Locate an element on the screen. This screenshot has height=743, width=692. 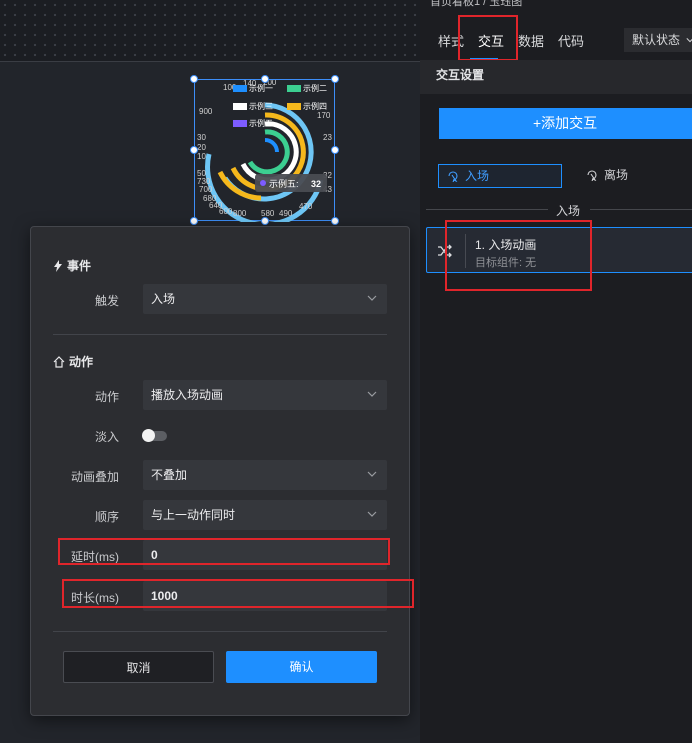
tick-label: 20 is located at coordinates (201, 147).